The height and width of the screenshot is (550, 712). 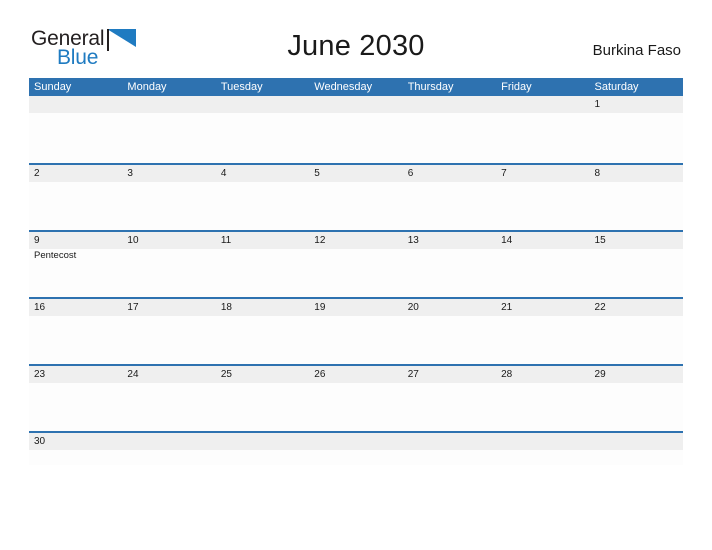 I want to click on day-number: 15, so click(x=636, y=240).